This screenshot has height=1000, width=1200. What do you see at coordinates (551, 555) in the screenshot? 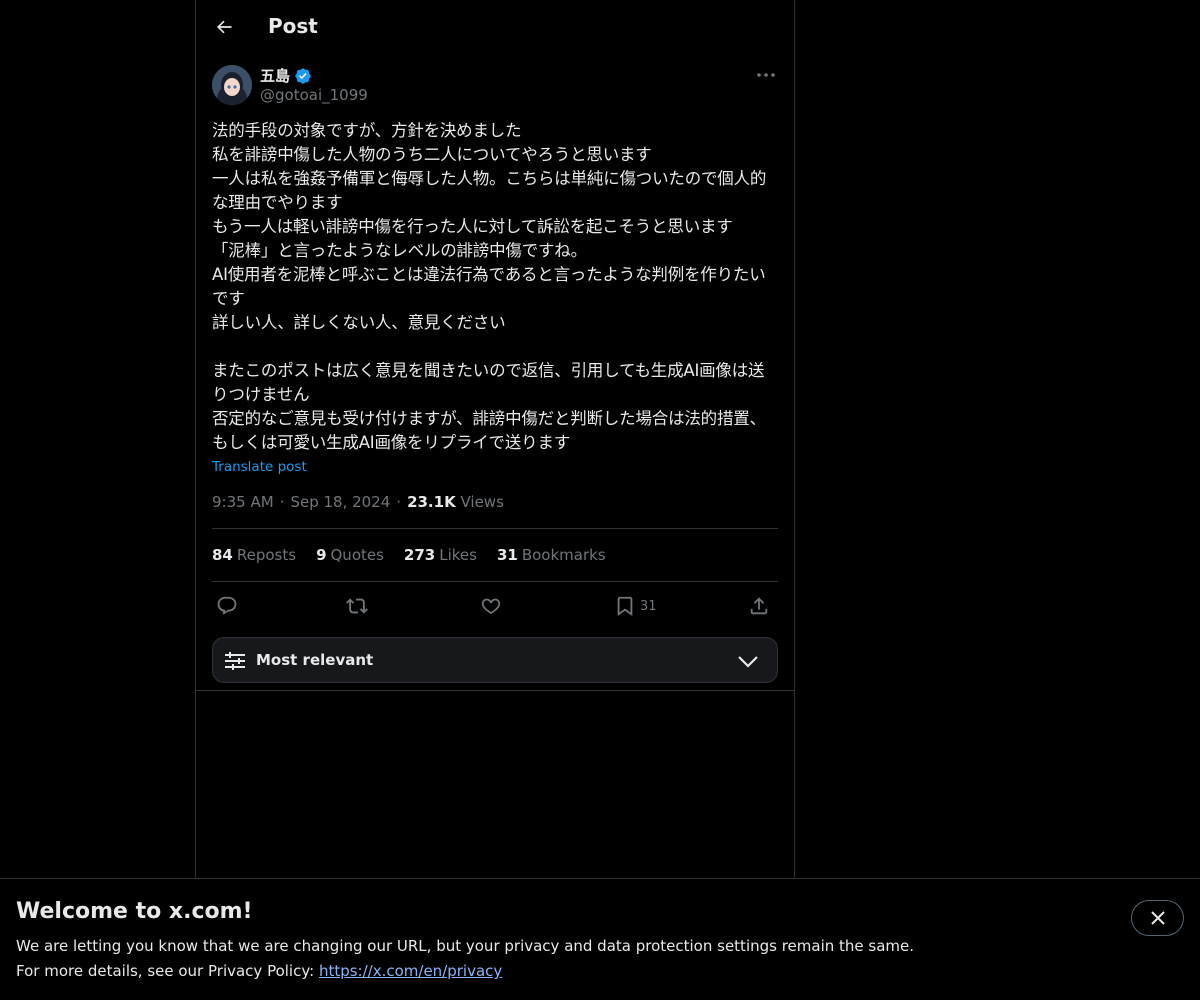
I see `bookmarks-stat: 31 Bookmarks` at bounding box center [551, 555].